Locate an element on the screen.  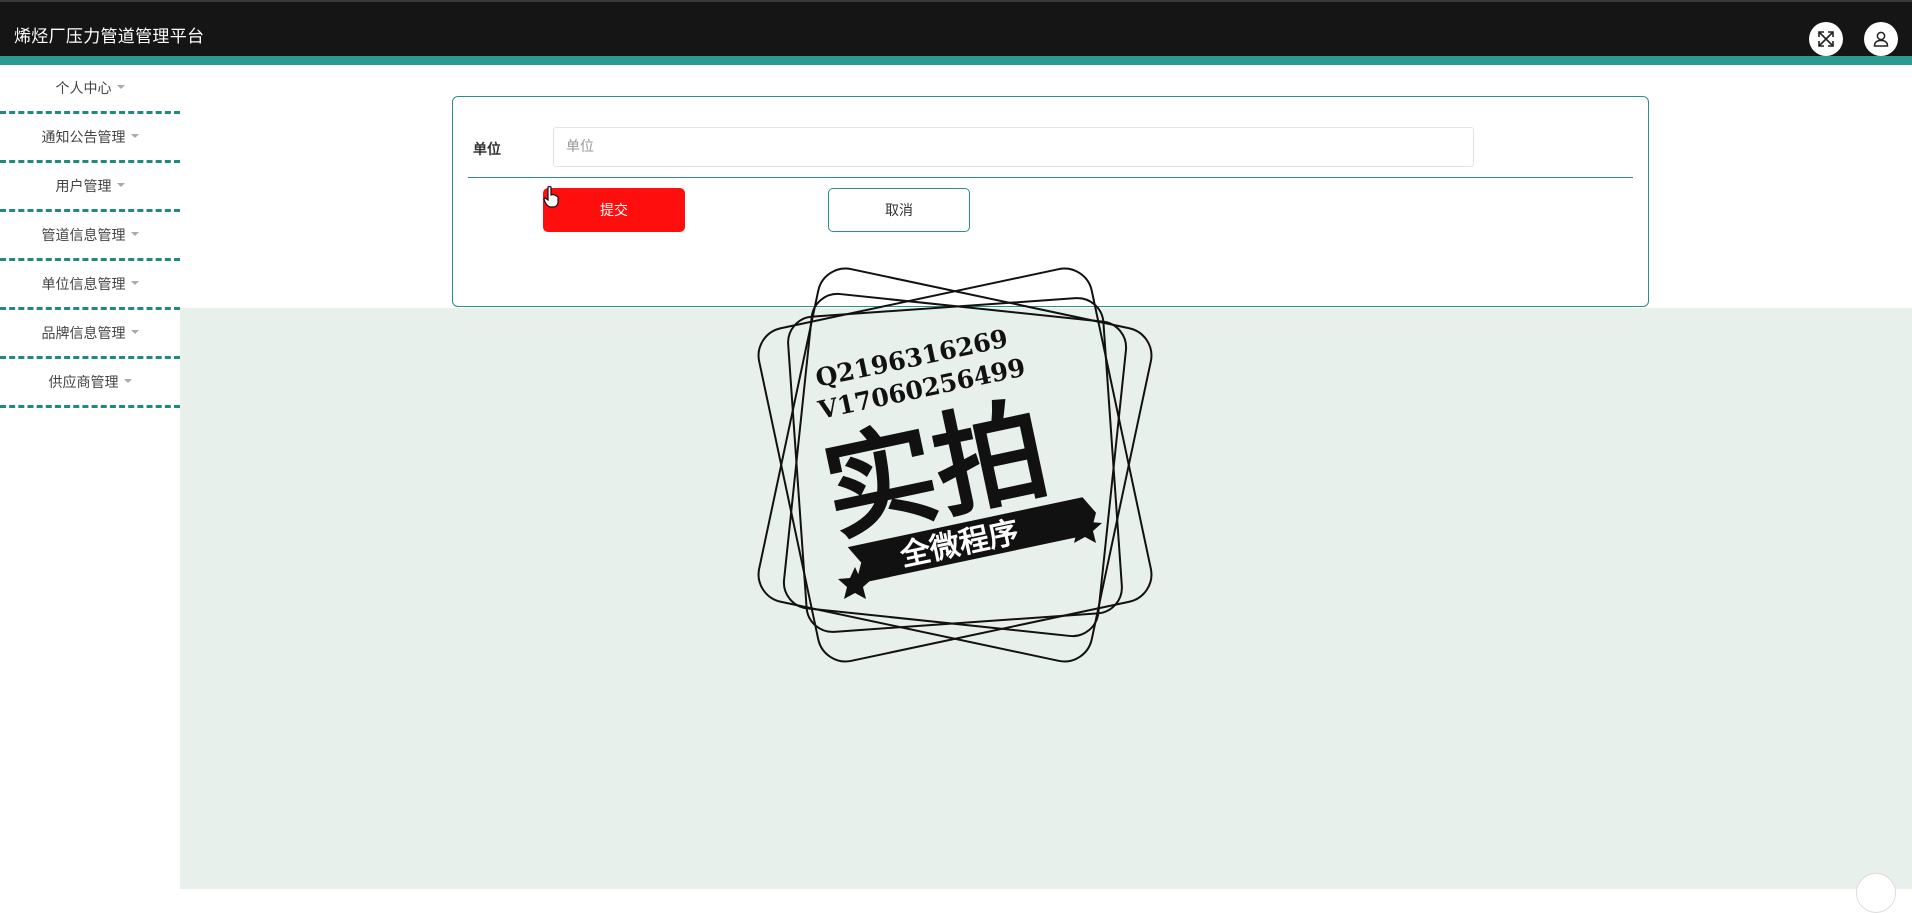
sidebar-item-label: 管道信息管理 is located at coordinates (83, 236).